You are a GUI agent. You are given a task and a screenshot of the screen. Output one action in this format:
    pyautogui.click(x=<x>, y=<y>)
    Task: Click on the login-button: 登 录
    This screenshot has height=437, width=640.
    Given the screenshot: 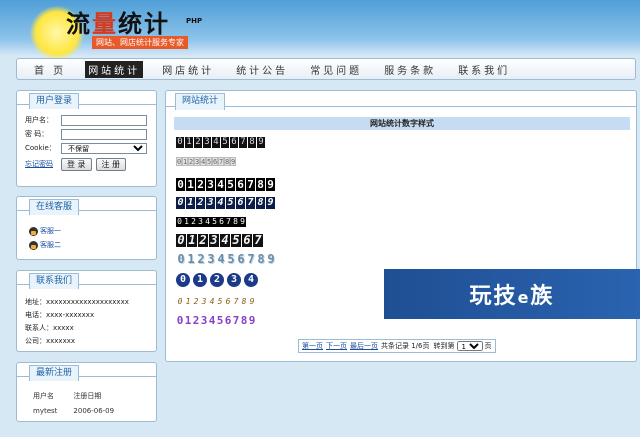 What is the action you would take?
    pyautogui.click(x=76, y=164)
    